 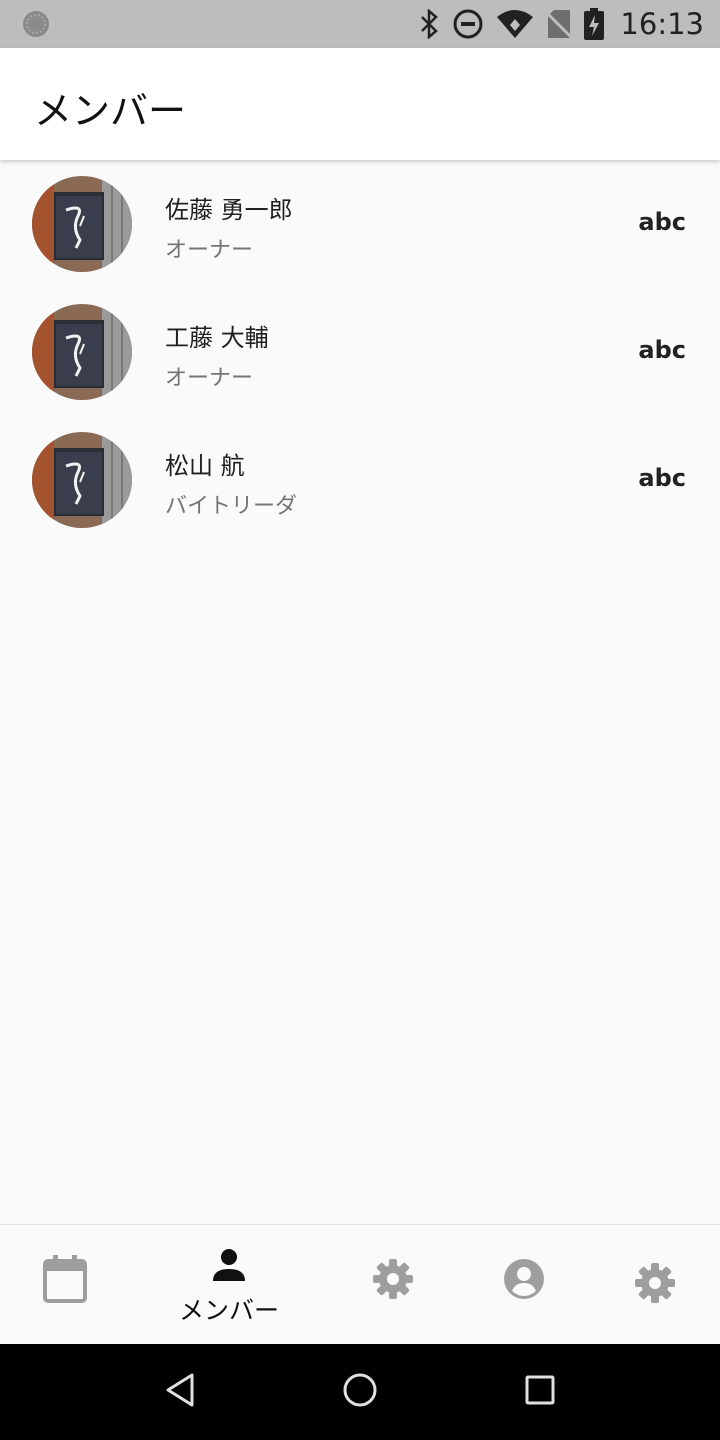 I want to click on app-bar: メンバー, so click(x=360, y=104).